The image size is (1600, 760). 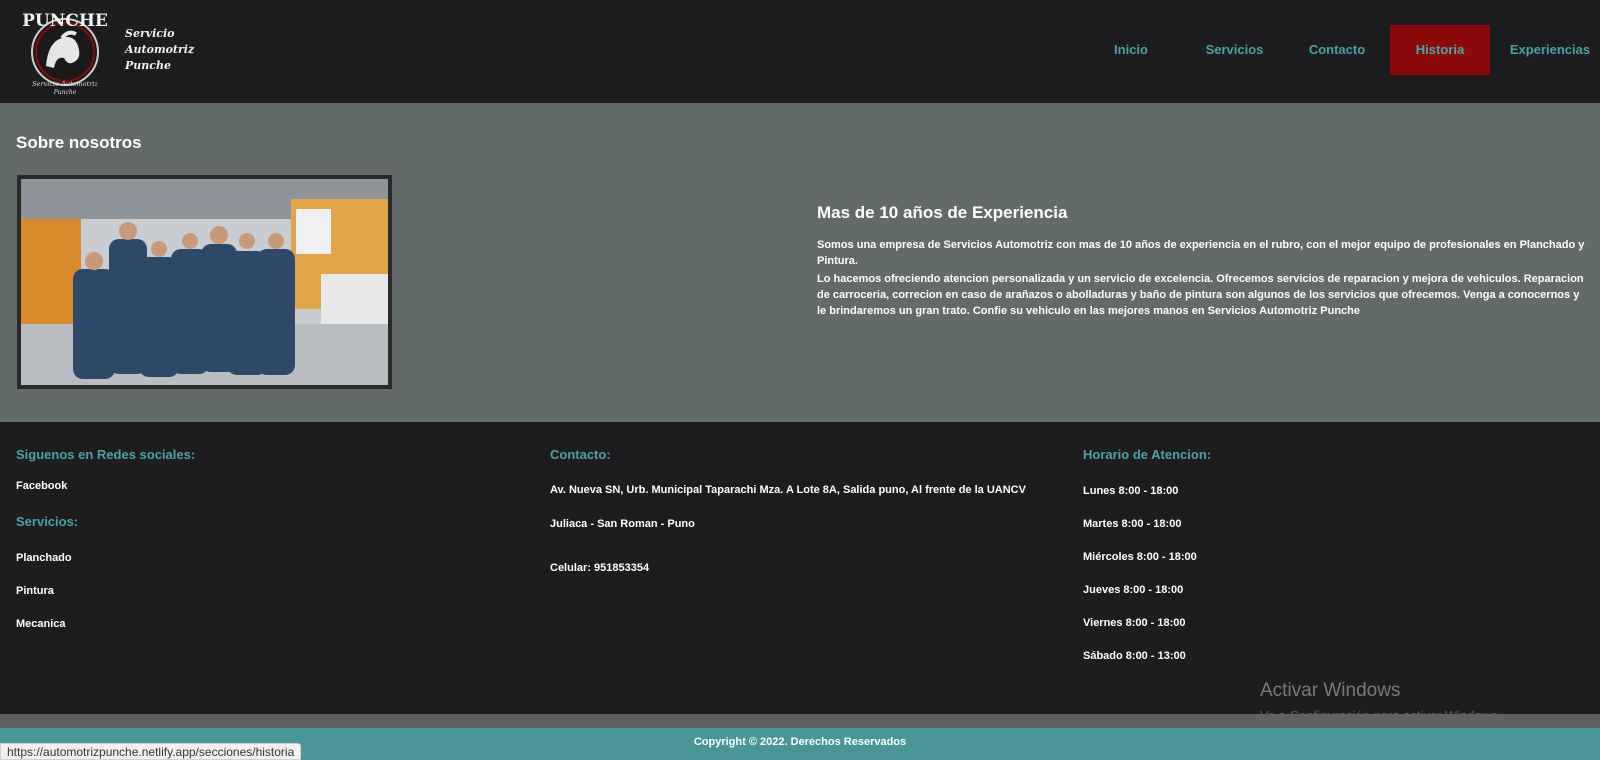 I want to click on team-photo, so click(x=204, y=282).